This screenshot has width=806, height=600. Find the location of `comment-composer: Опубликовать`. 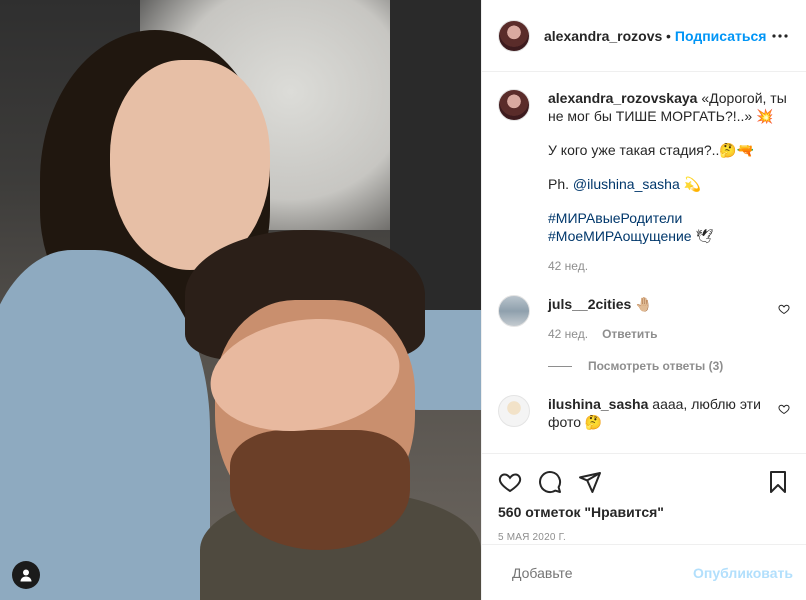

comment-composer: Опубликовать is located at coordinates (644, 572).